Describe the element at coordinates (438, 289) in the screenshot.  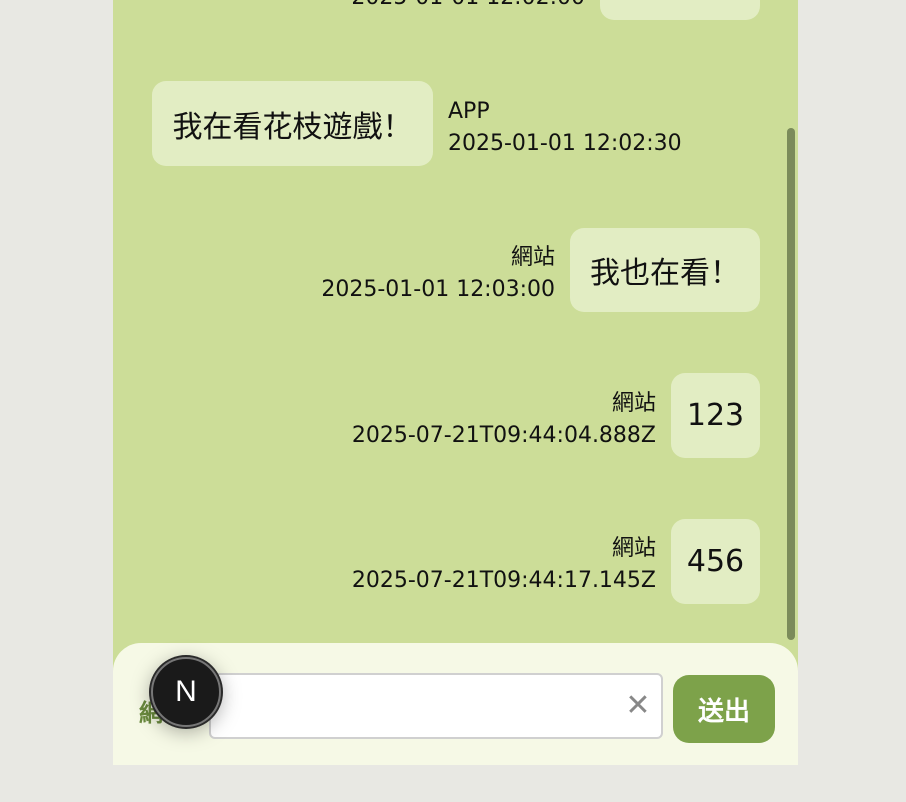
I see `message-timestamp: 2025-01-01 12:03:00` at that location.